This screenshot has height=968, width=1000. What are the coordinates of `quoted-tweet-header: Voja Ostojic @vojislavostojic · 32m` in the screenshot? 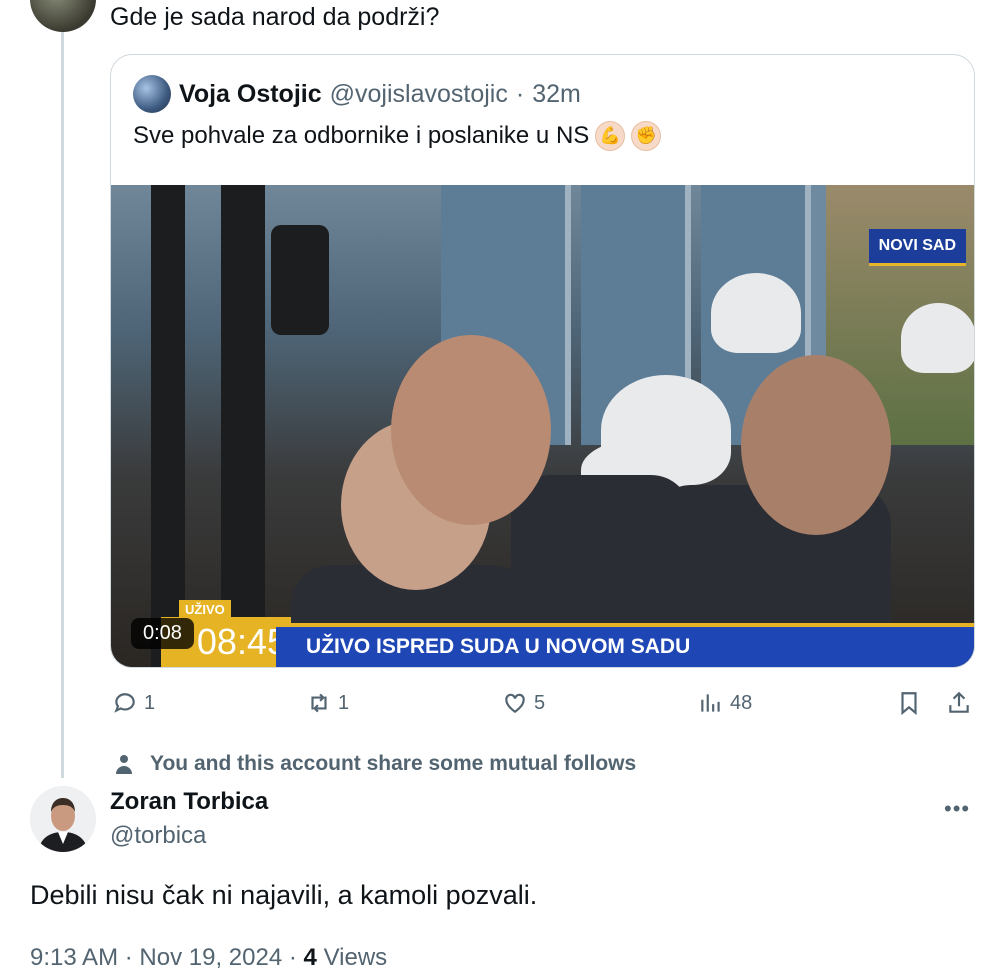 It's located at (357, 94).